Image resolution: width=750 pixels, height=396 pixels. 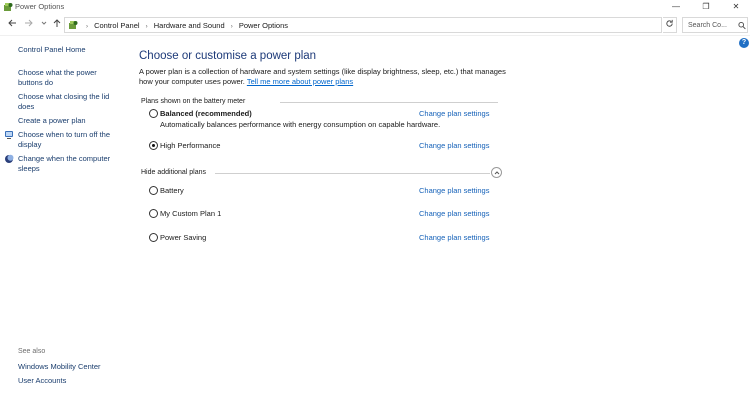 I want to click on sidebar-item-turn-off-display: Choose when to turn off the display, so click(x=68, y=139).